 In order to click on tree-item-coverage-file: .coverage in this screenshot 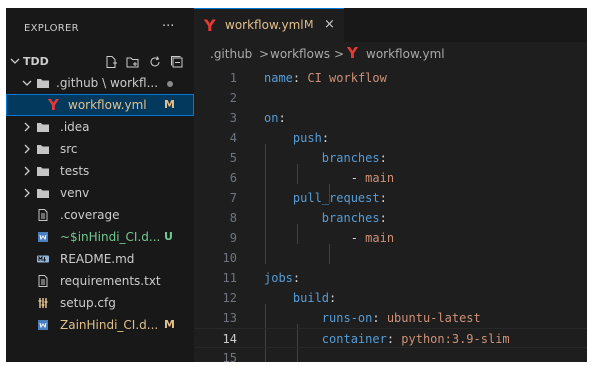, I will do `click(100, 215)`.